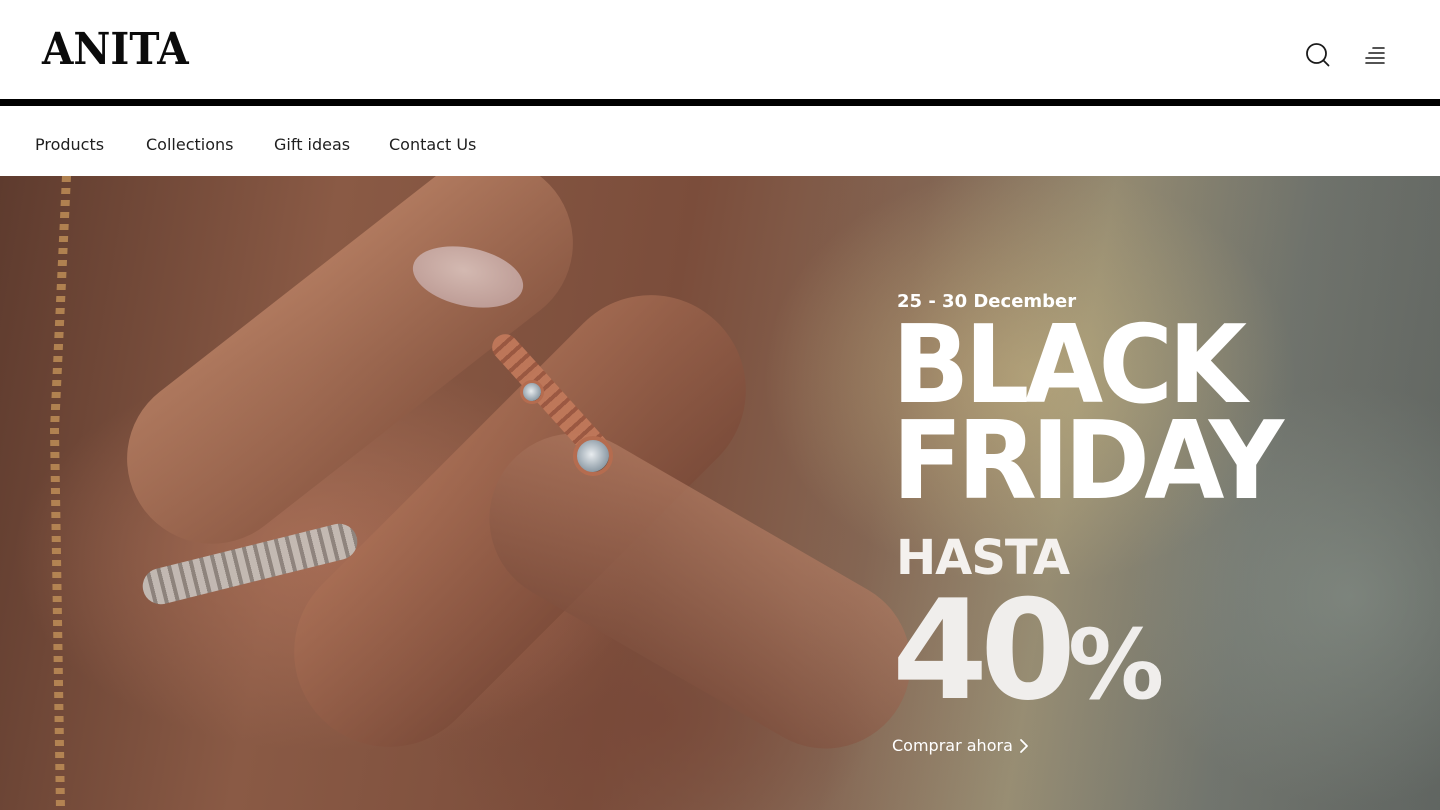 The image size is (1440, 810). Describe the element at coordinates (720, 49) in the screenshot. I see `top-header: ANITA` at that location.